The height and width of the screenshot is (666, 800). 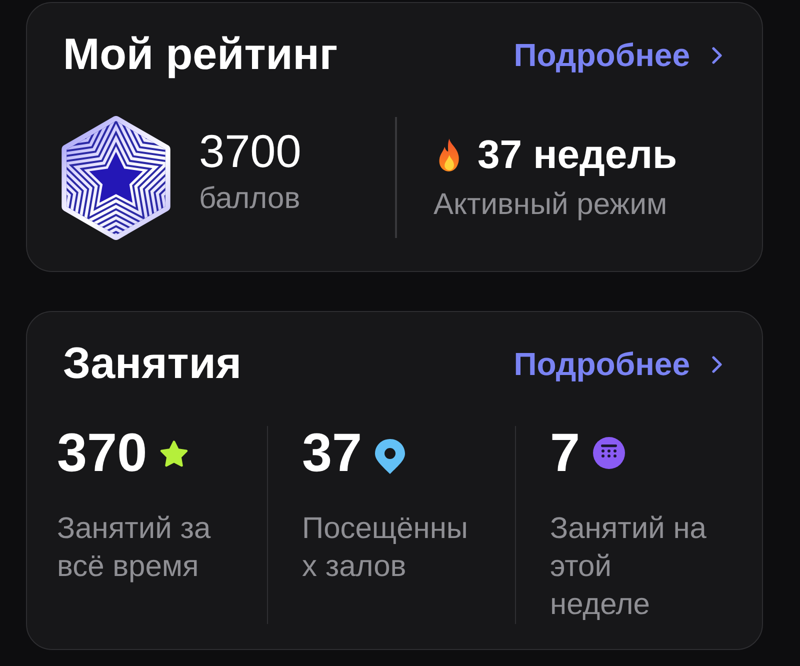 I want to click on section-title: Занятия, so click(x=152, y=364).